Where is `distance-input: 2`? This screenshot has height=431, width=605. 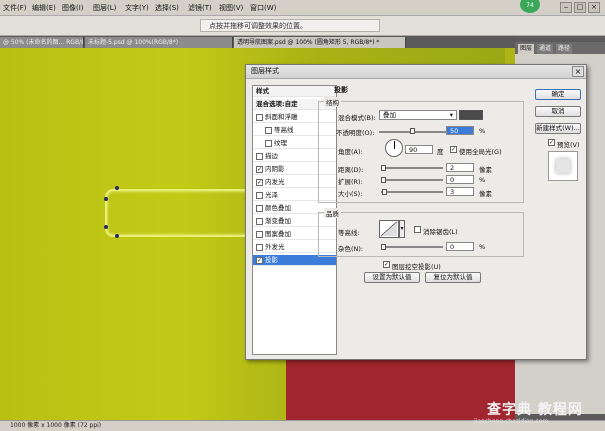 distance-input: 2 is located at coordinates (460, 167).